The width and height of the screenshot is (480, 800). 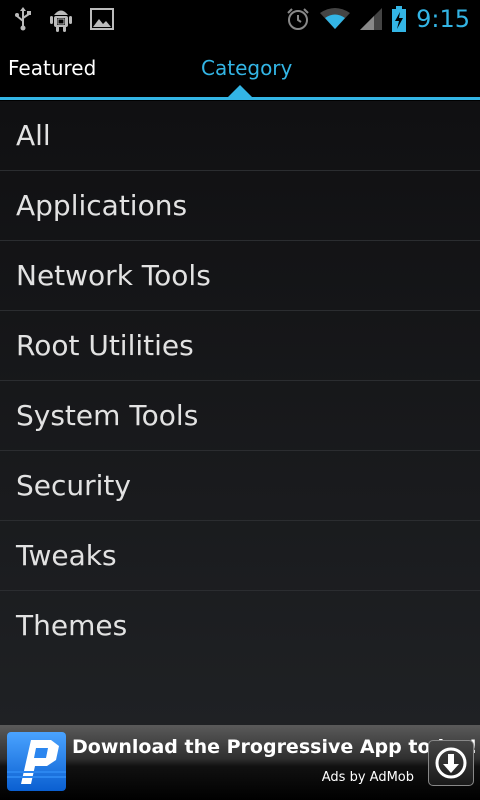 I want to click on list-item-label: Network Tools, so click(x=113, y=275).